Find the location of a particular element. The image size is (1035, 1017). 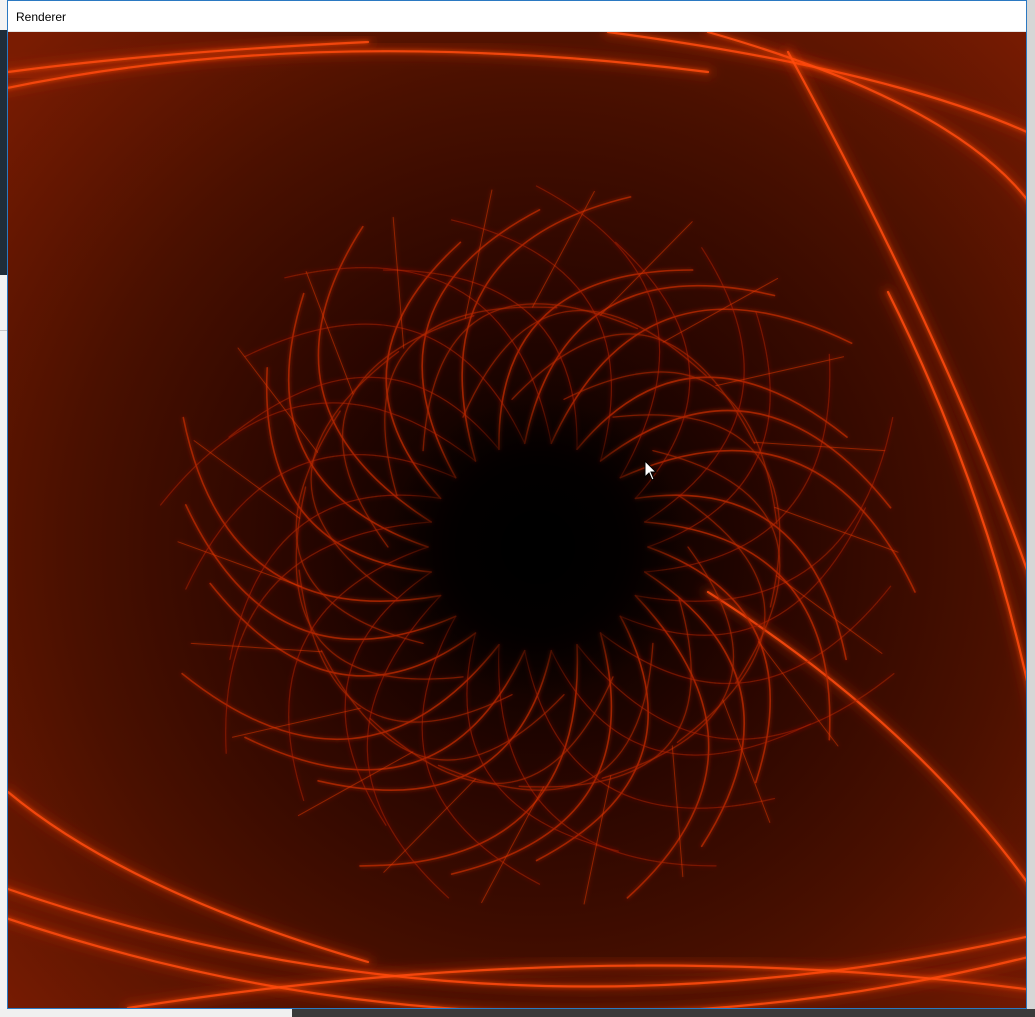

desktop-background-right is located at coordinates (1031, 508).